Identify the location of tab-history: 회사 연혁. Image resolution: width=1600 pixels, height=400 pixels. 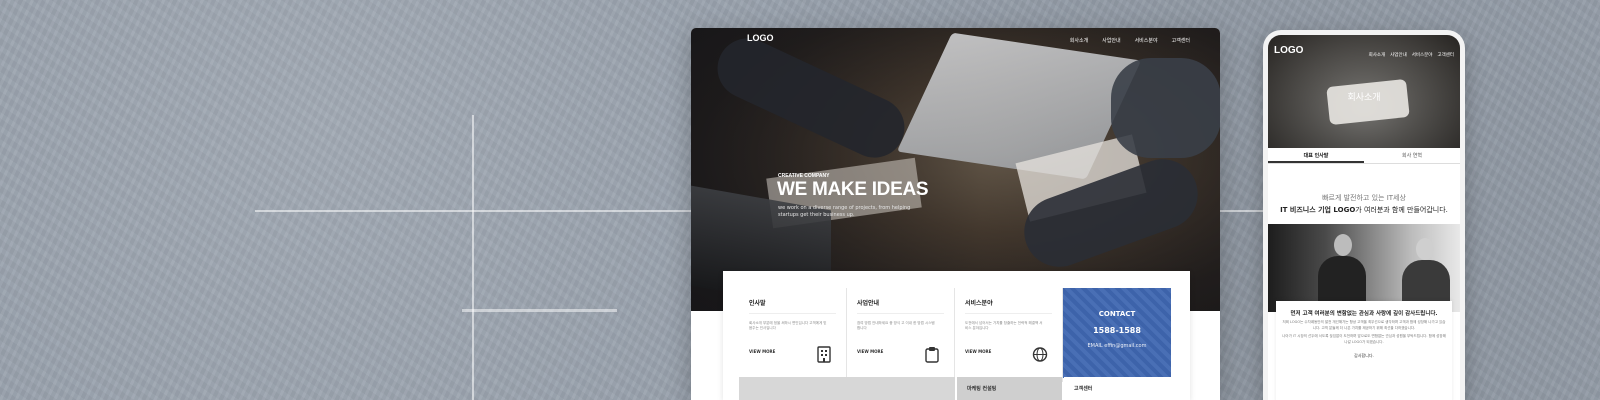
(1412, 155).